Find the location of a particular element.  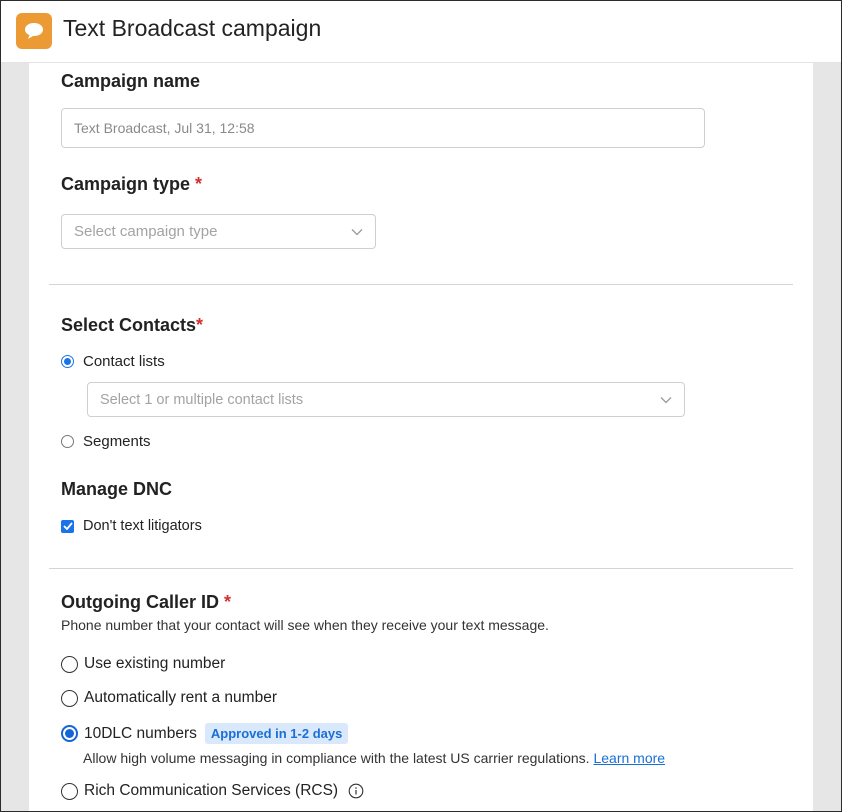

segments-radio is located at coordinates (67, 441).